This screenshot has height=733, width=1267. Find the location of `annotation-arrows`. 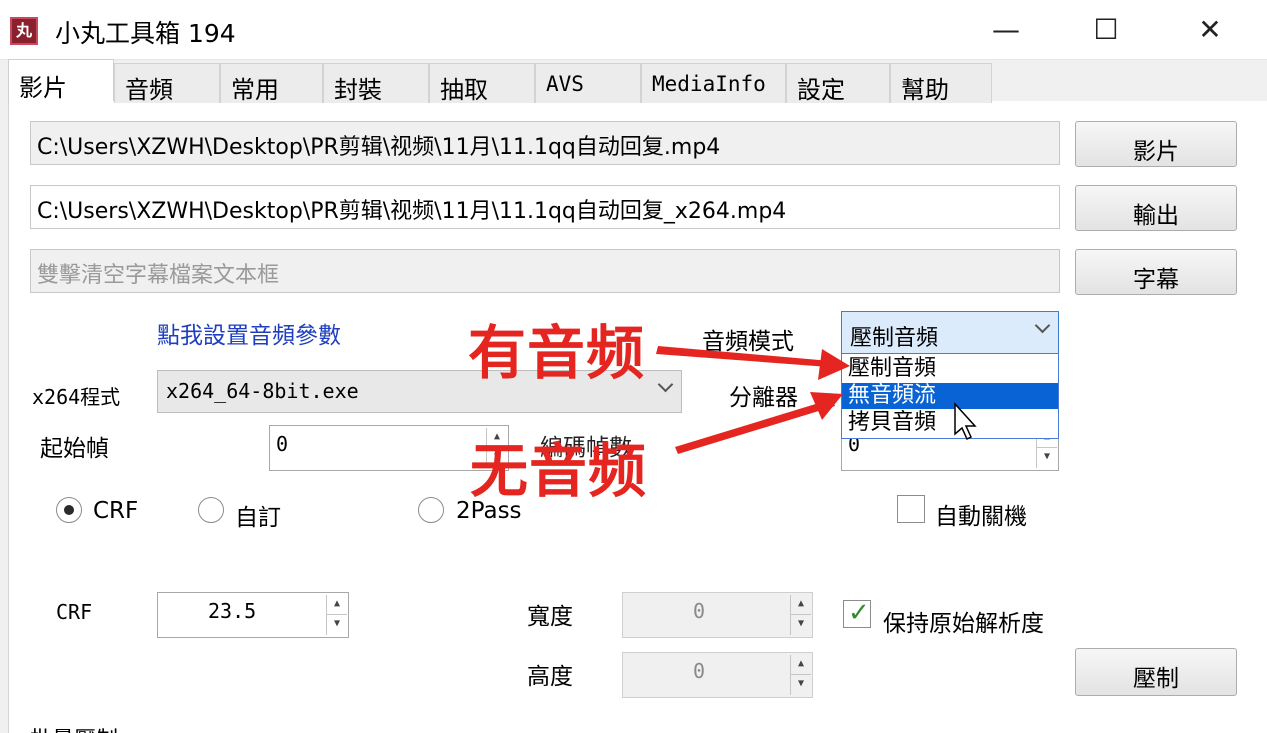

annotation-arrows is located at coordinates (753, 400).